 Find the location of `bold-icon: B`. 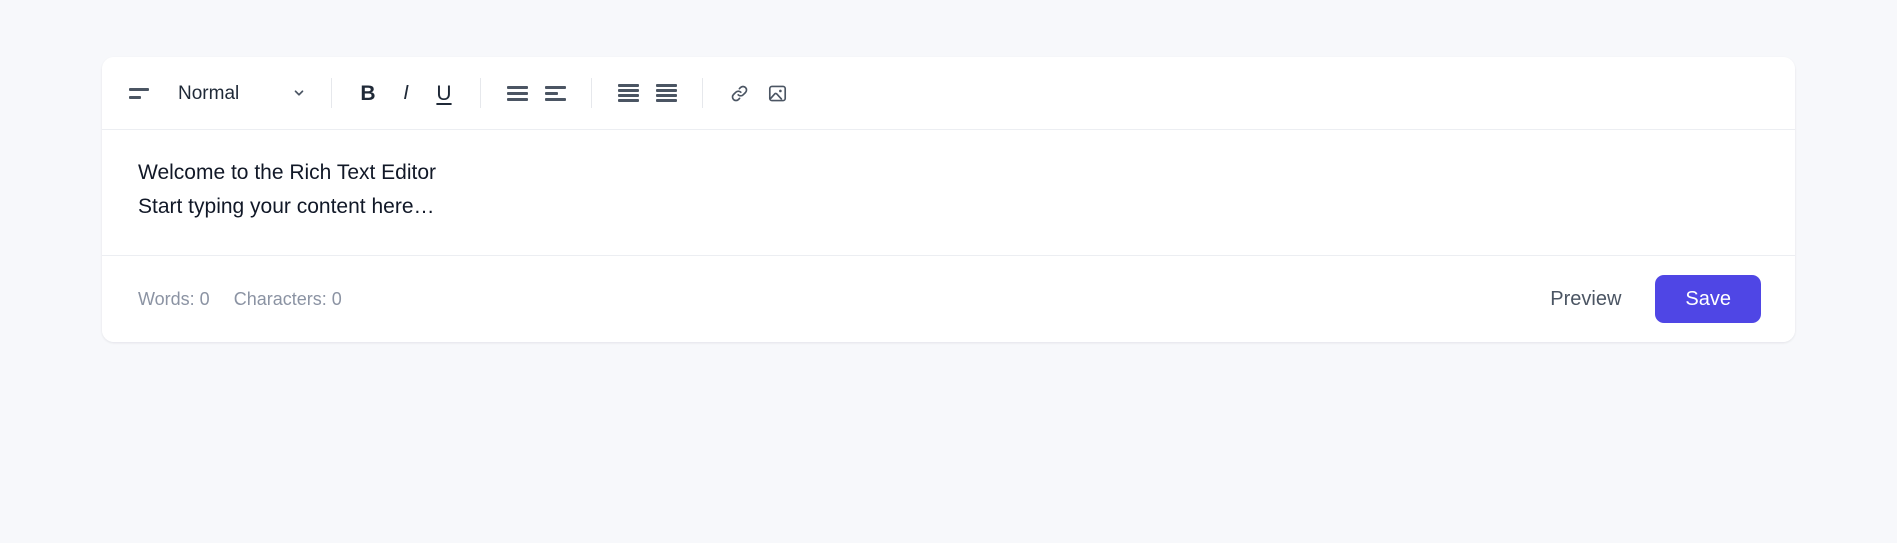

bold-icon: B is located at coordinates (368, 93).